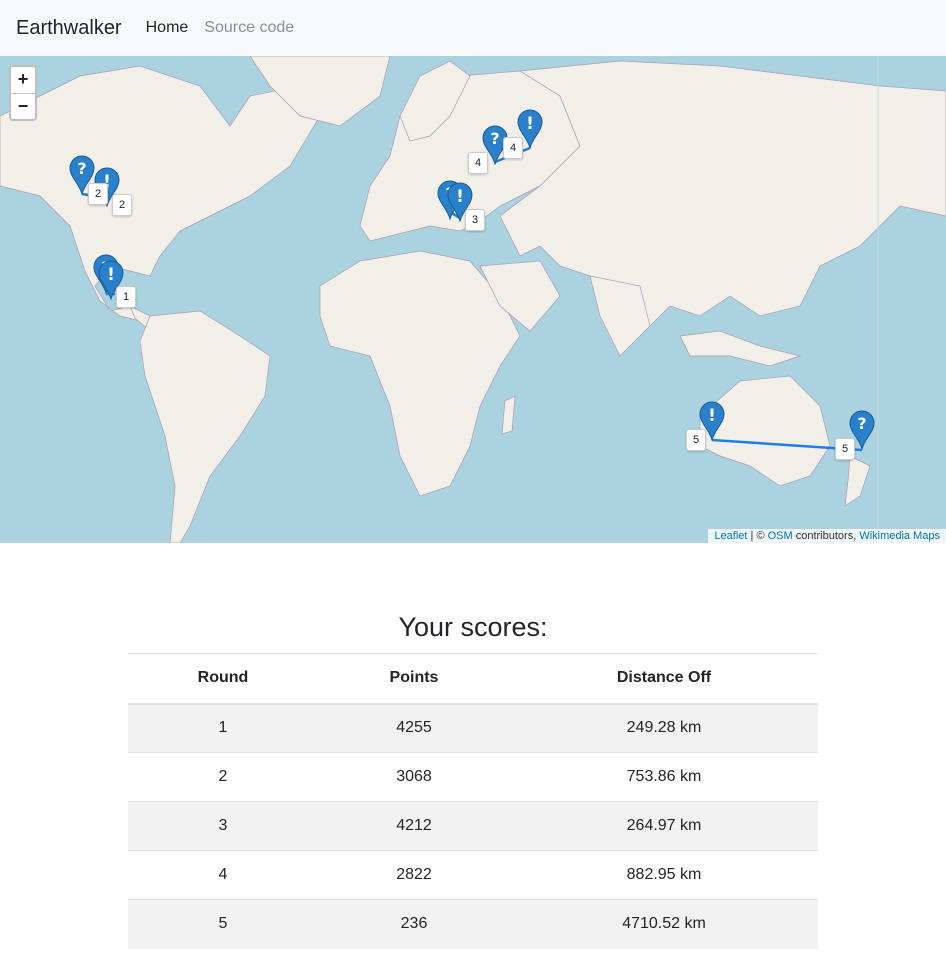 This screenshot has height=976, width=946. Describe the element at coordinates (664, 826) in the screenshot. I see `cell-distance: 264.97 km` at that location.